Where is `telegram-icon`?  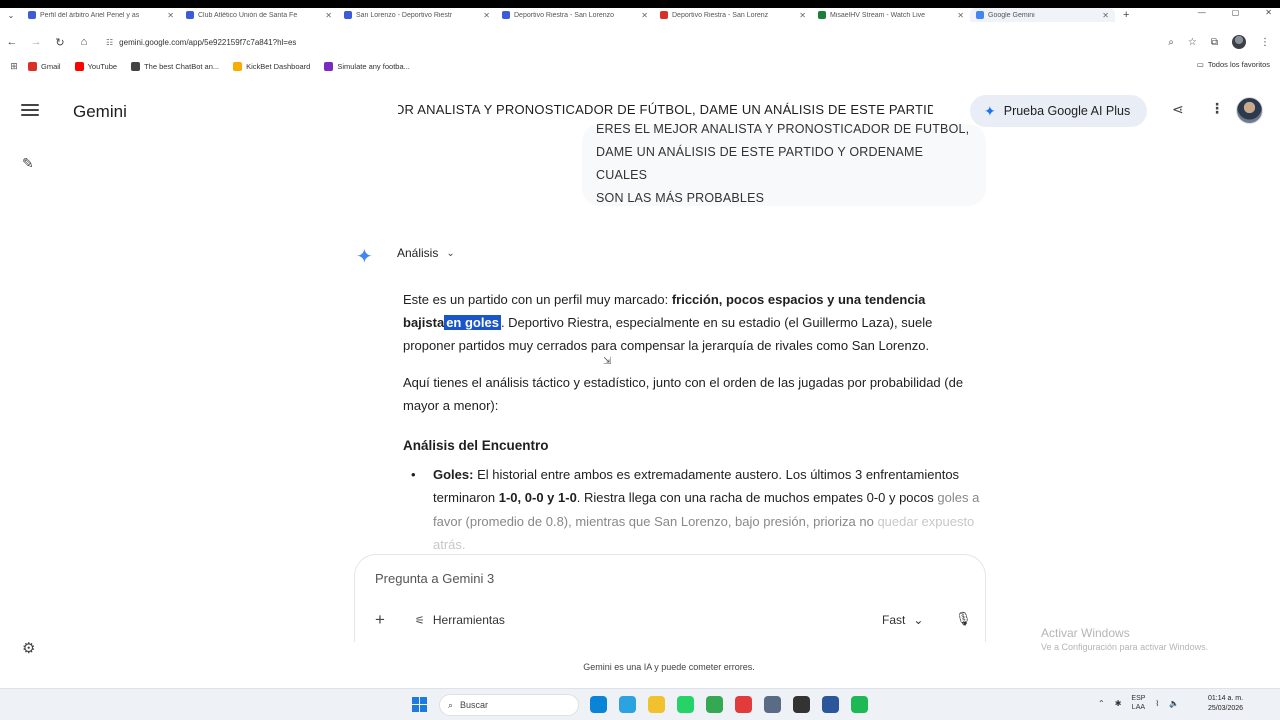
telegram-icon is located at coordinates (627, 704).